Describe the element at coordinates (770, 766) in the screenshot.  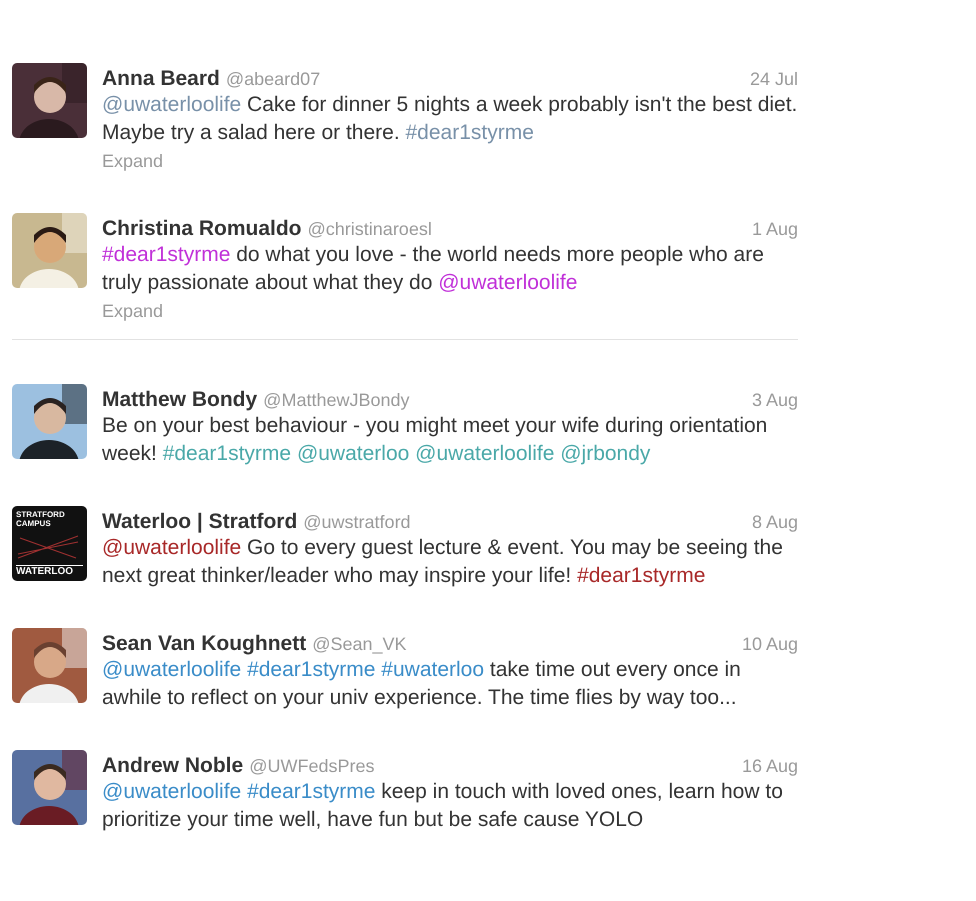
I see `tweet-date: 16 Aug` at that location.